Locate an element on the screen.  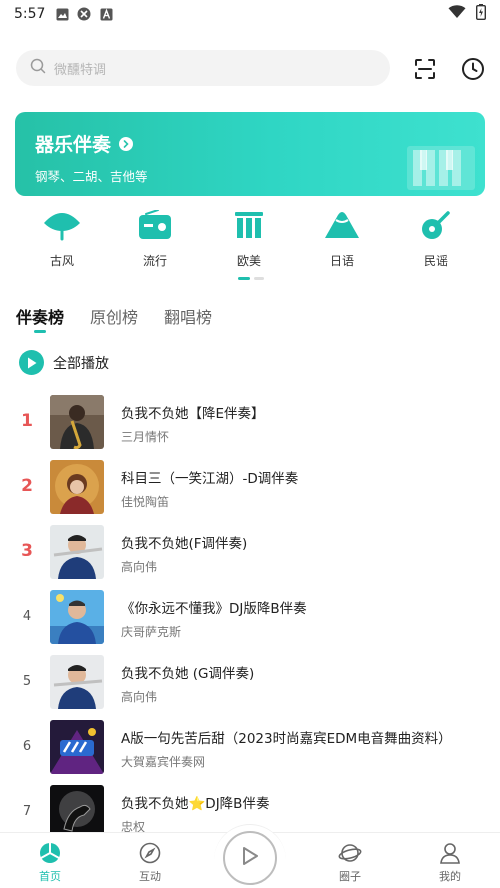
a-notification-icon is located at coordinates (106, 14).